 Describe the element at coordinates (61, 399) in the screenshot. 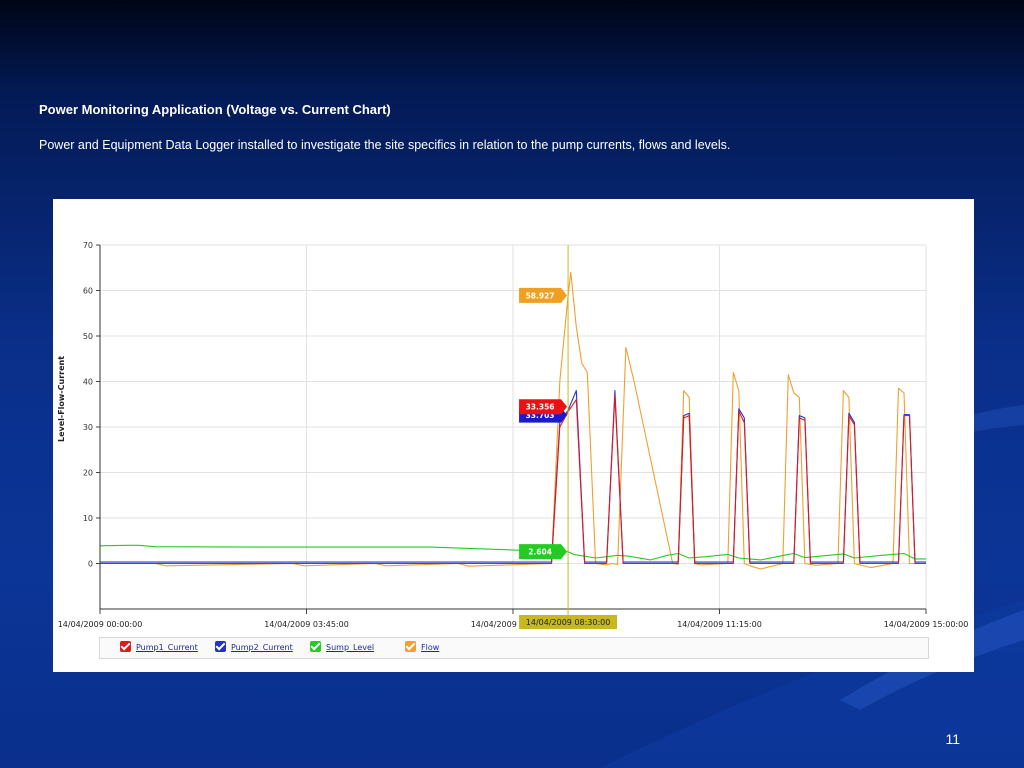

I see `y-axis-label: Level-Flow-Current` at that location.